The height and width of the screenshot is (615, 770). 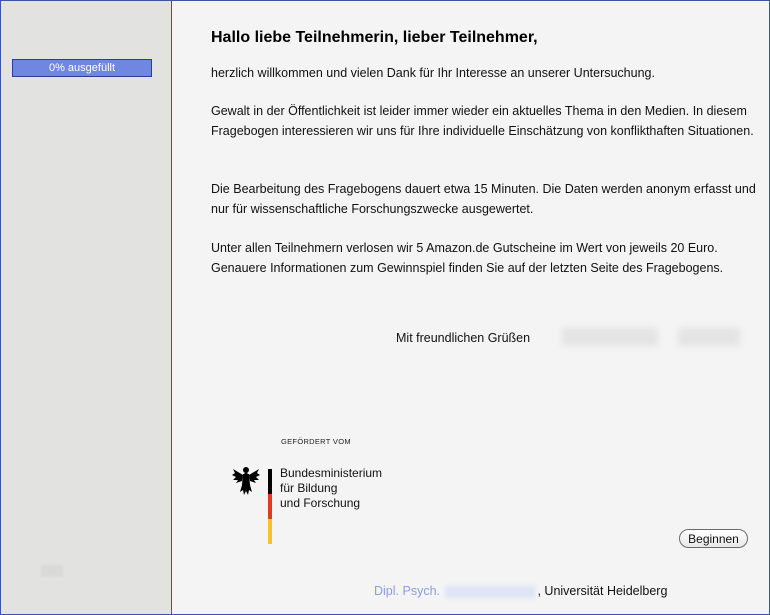 What do you see at coordinates (490, 591) in the screenshot?
I see `blurred-author-name` at bounding box center [490, 591].